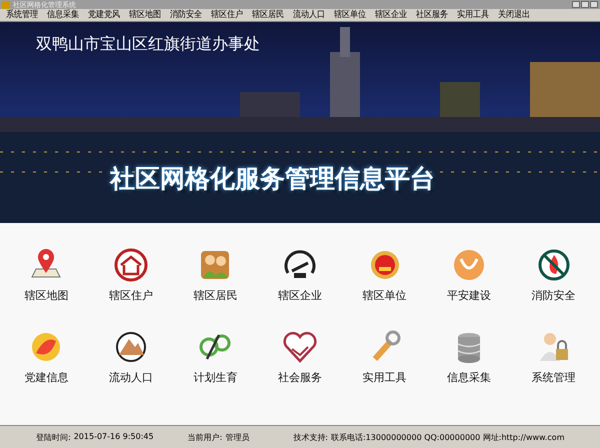 The height and width of the screenshot is (448, 600). What do you see at coordinates (130, 357) in the screenshot?
I see `module-button: 流动人口` at bounding box center [130, 357].